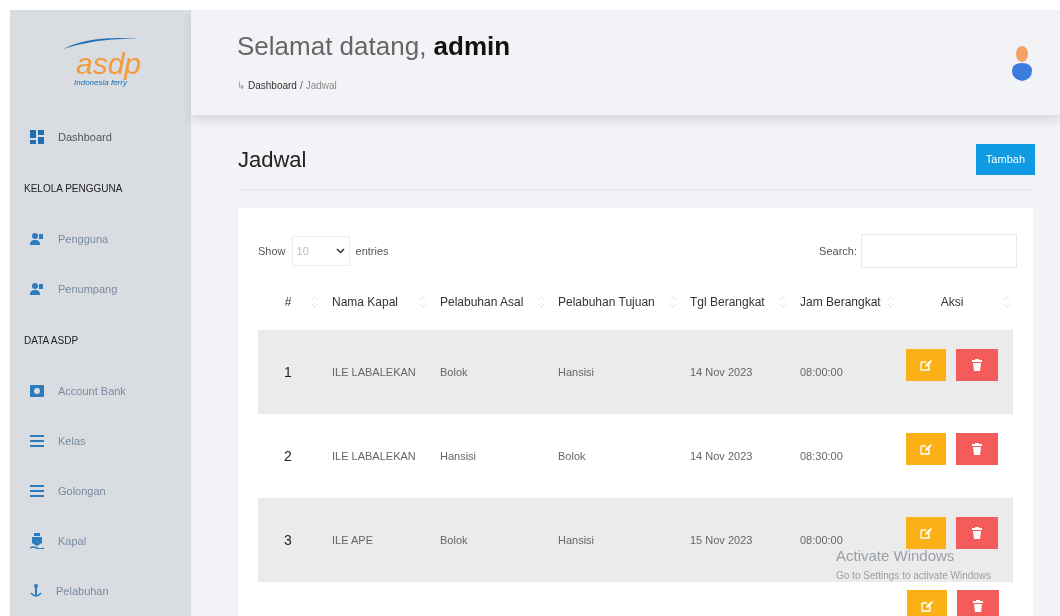  What do you see at coordinates (606, 302) in the screenshot?
I see `column-header: Pelabuhan Tujuan` at bounding box center [606, 302].